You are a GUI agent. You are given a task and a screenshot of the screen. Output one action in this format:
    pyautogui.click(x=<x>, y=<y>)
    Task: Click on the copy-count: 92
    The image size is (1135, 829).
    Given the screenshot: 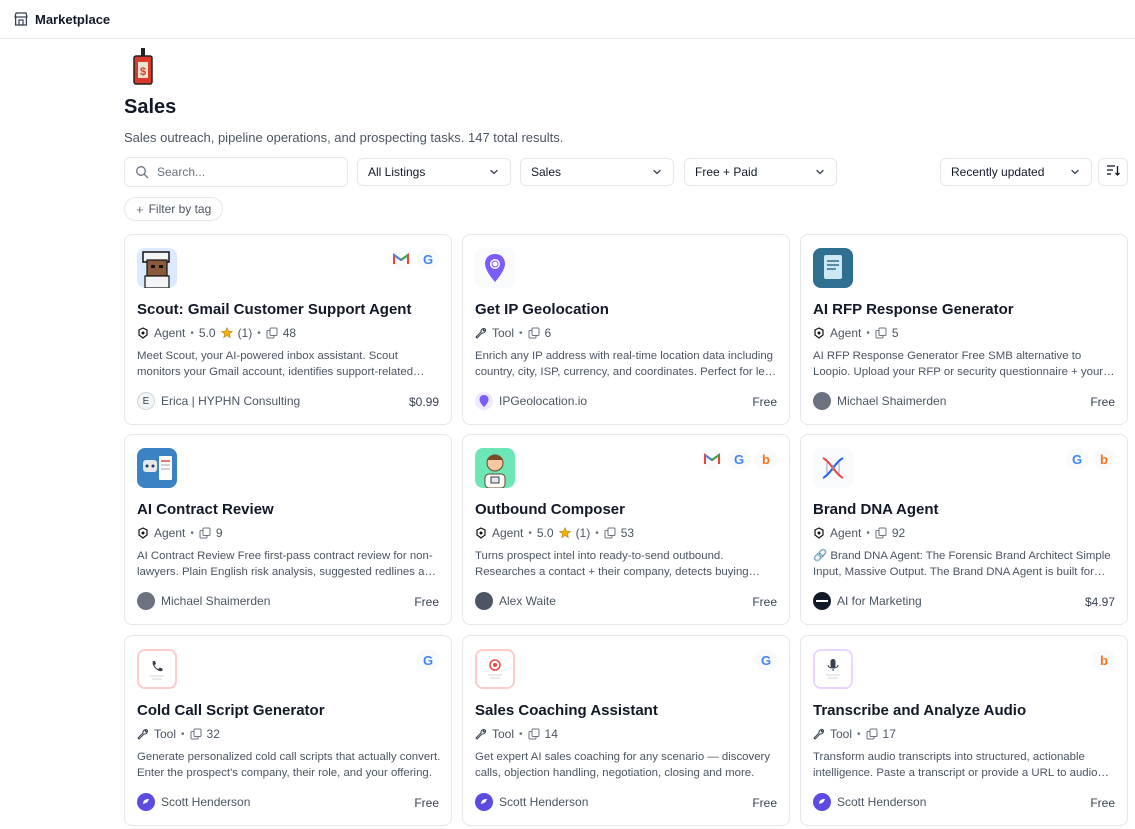 What is the action you would take?
    pyautogui.click(x=898, y=533)
    